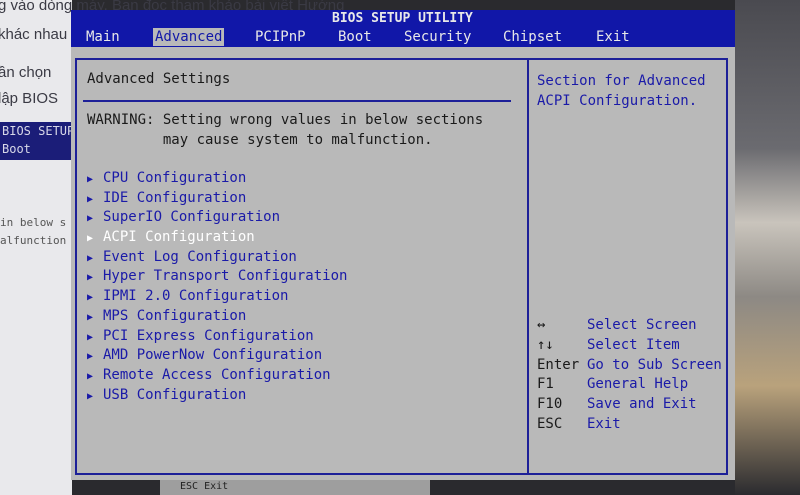  Describe the element at coordinates (437, 37) in the screenshot. I see `menu-security: Security` at that location.